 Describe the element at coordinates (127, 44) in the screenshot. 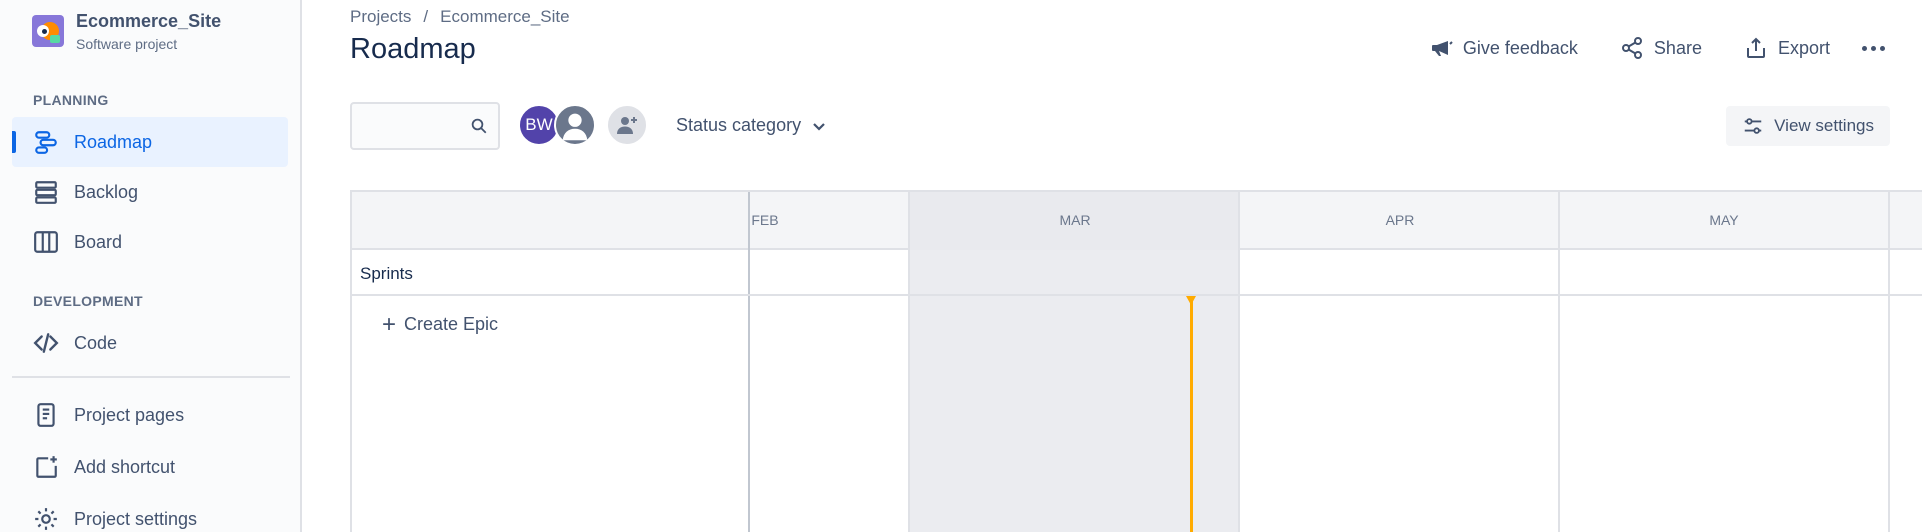

I see `project-type: Software project` at that location.